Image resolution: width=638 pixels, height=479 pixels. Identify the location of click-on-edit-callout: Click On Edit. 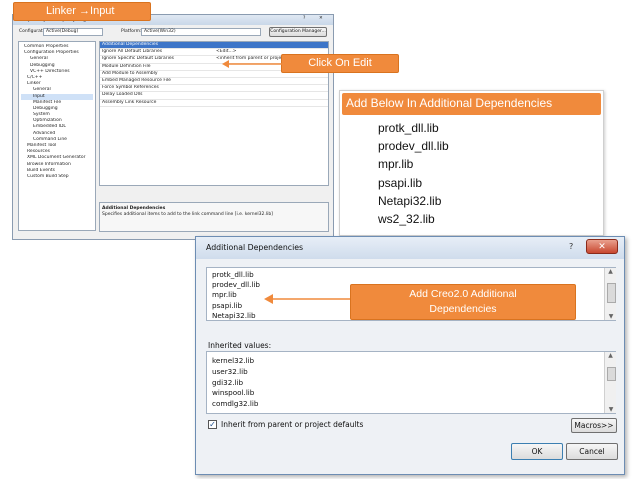
(340, 63).